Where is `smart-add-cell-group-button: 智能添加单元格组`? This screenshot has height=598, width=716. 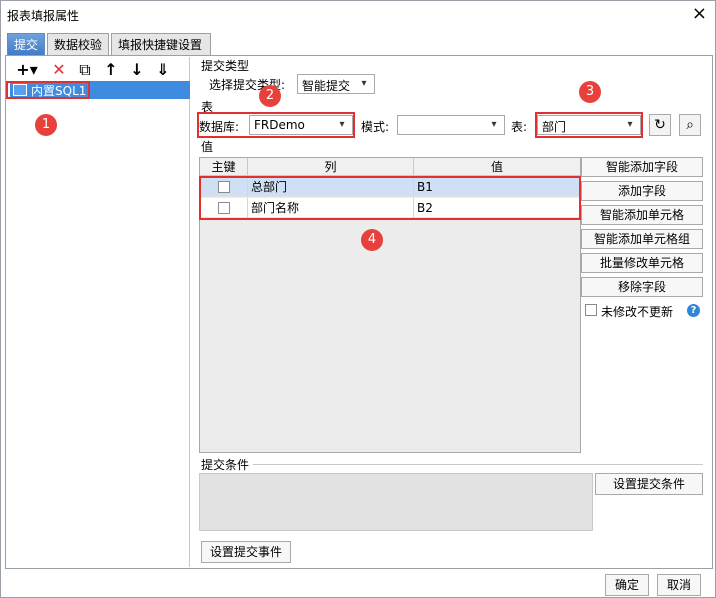
smart-add-cell-group-button: 智能添加单元格组 is located at coordinates (642, 239).